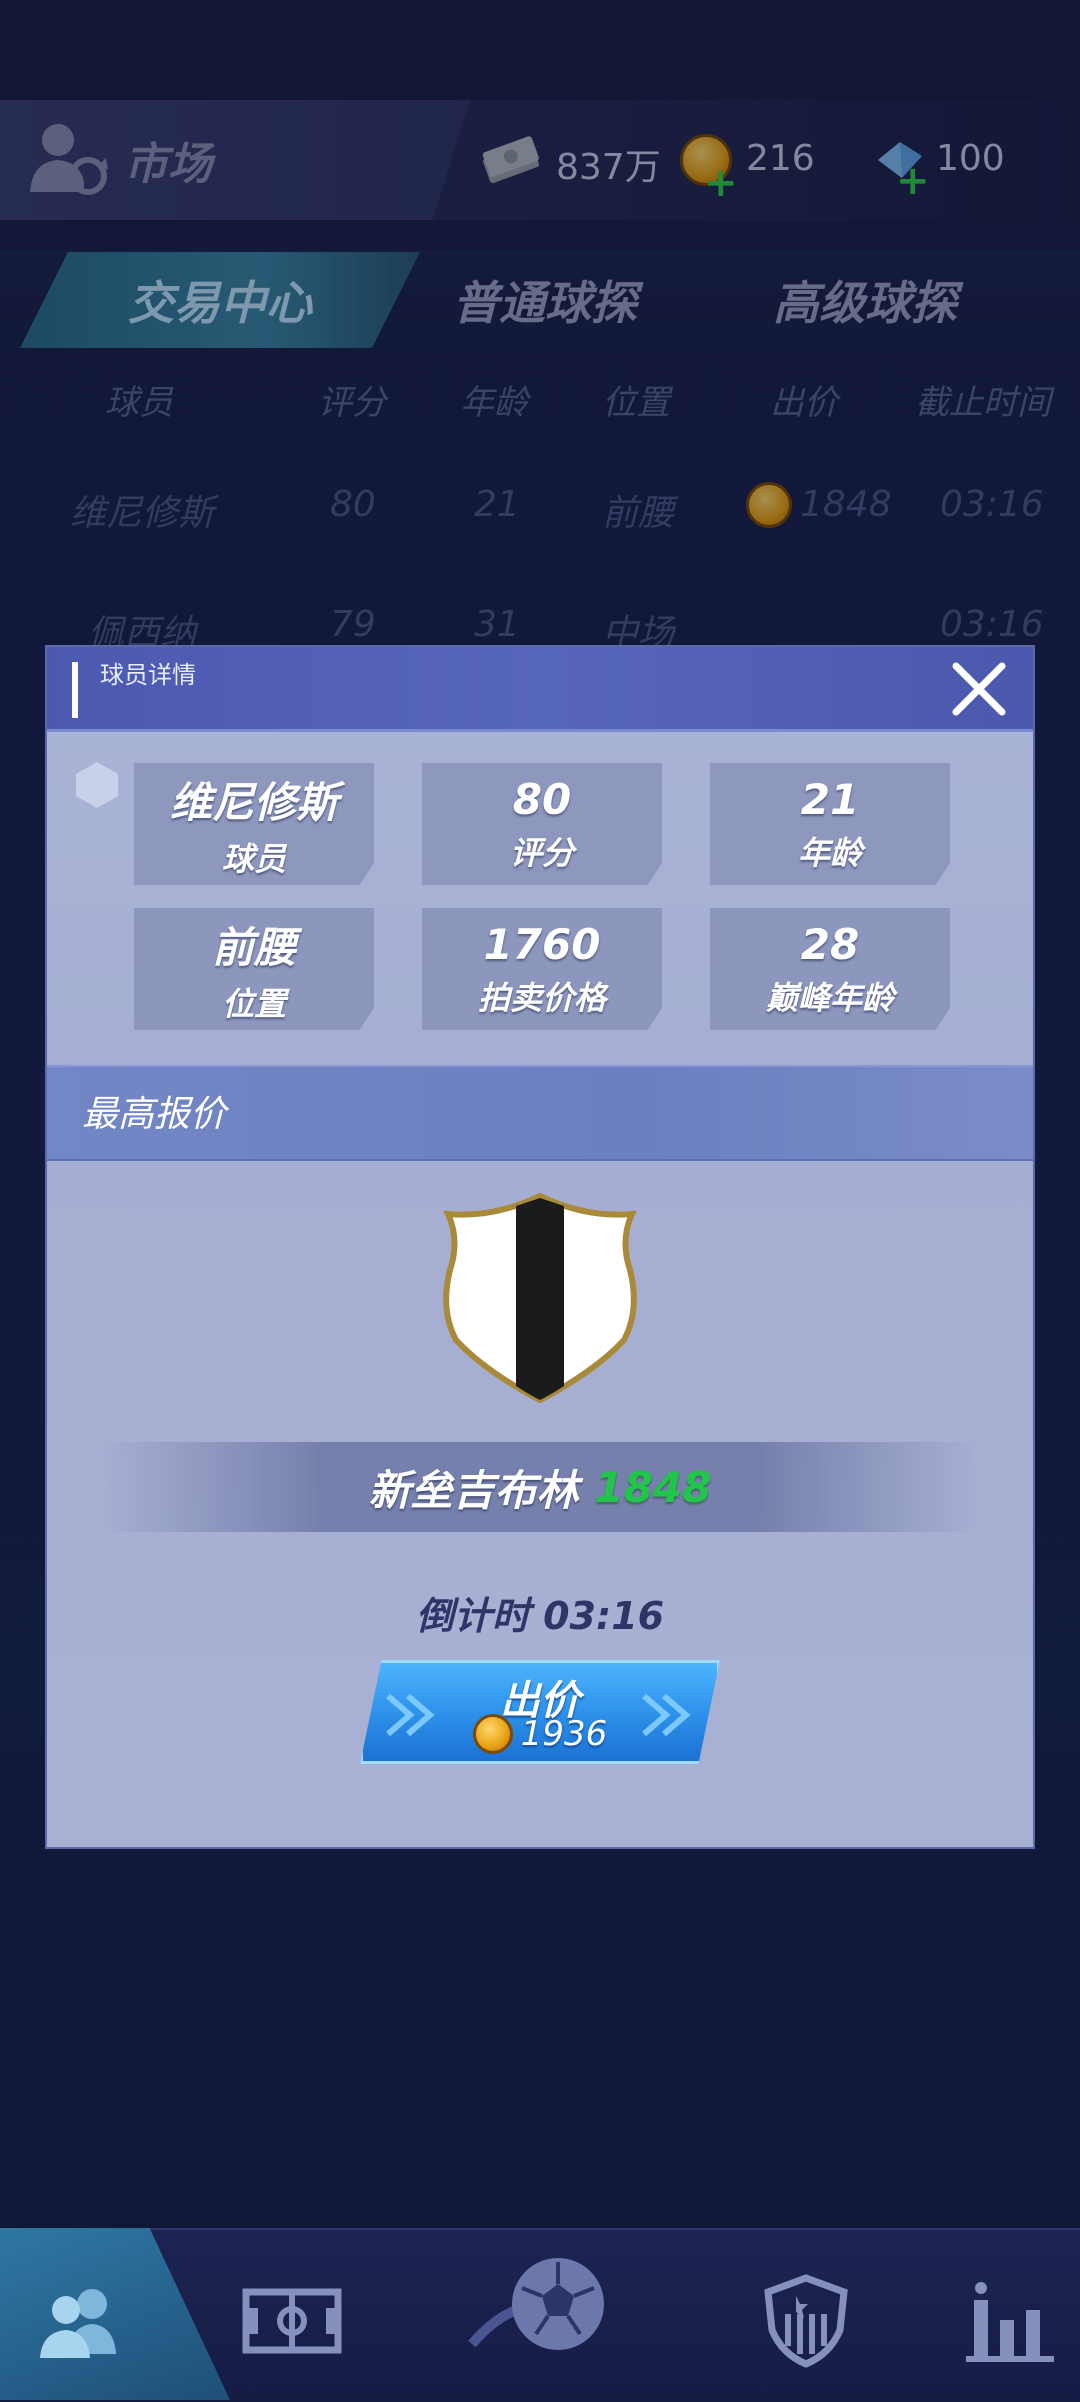 The height and width of the screenshot is (2402, 1080). Describe the element at coordinates (253, 1003) in the screenshot. I see `stat-label: 位置` at that location.